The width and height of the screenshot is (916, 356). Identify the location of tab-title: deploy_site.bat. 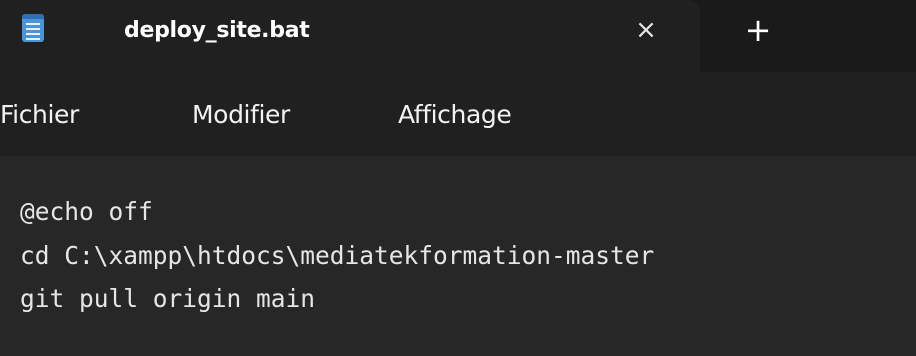
(217, 30).